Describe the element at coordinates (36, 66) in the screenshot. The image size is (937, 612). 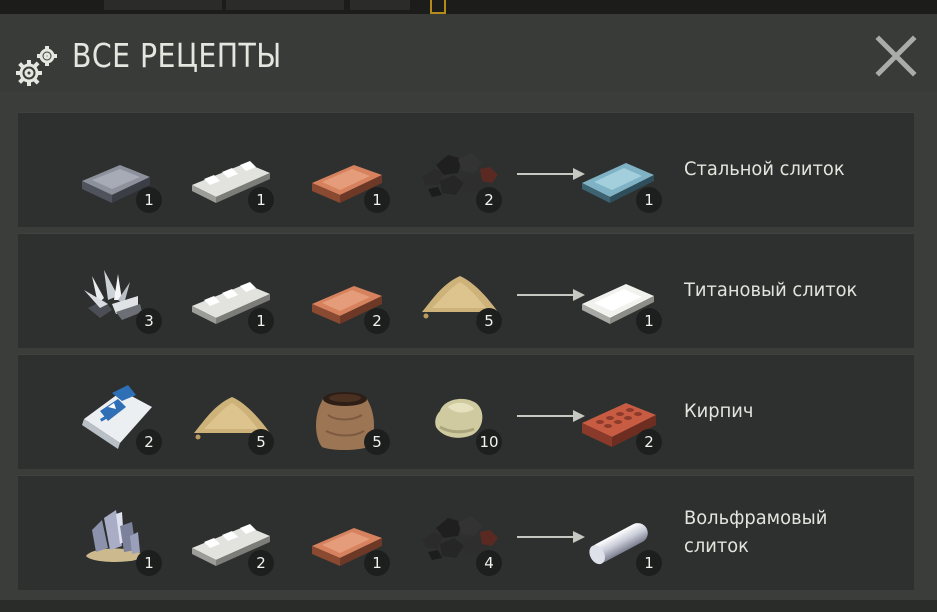
I see `gear-icon` at that location.